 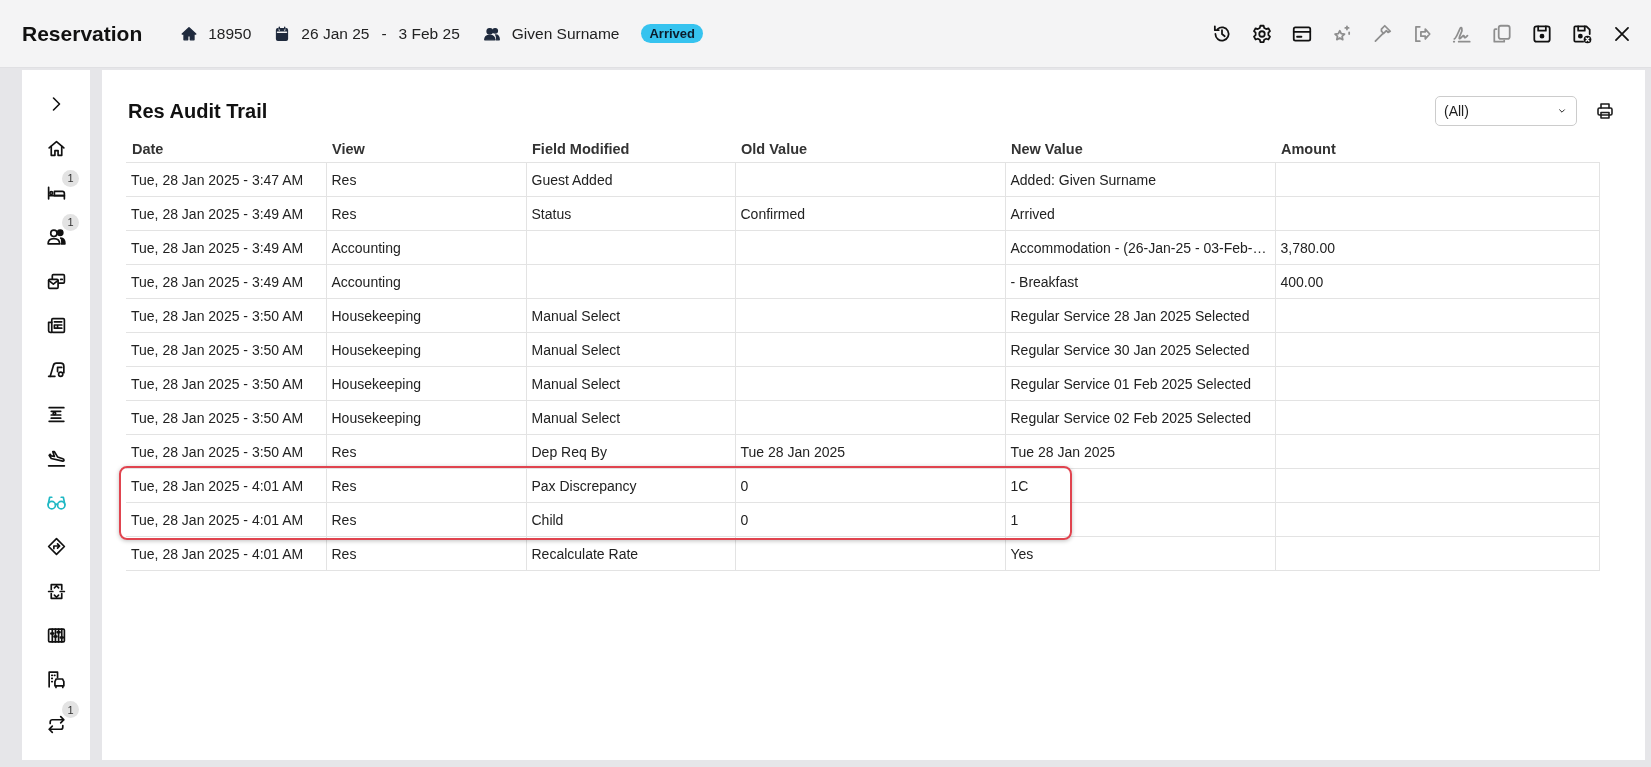 I want to click on column-header: Amount, so click(x=1437, y=149).